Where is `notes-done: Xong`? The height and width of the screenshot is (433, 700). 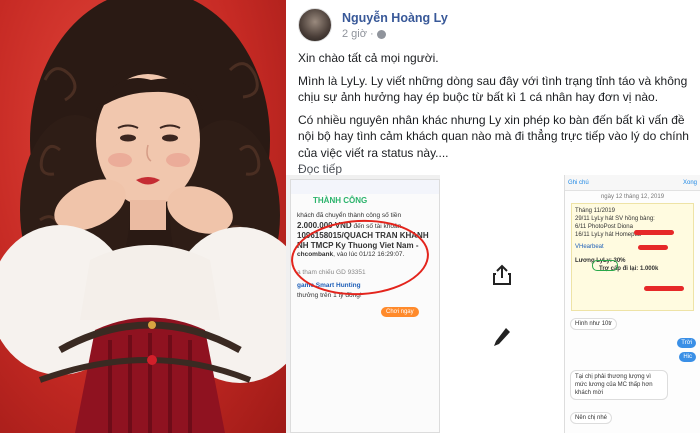
notes-done: Xong is located at coordinates (689, 182).